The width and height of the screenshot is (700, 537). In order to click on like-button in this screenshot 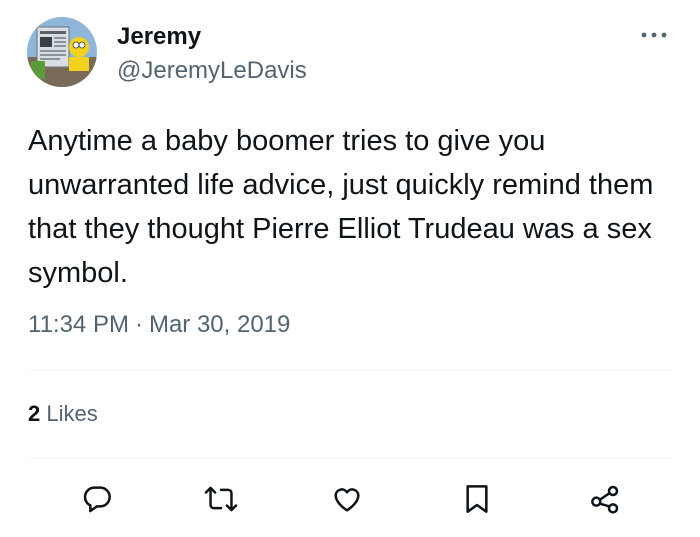, I will do `click(347, 499)`.